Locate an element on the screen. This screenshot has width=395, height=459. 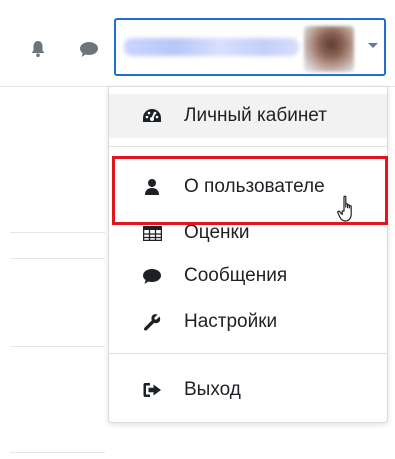
table-icon is located at coordinates (152, 233).